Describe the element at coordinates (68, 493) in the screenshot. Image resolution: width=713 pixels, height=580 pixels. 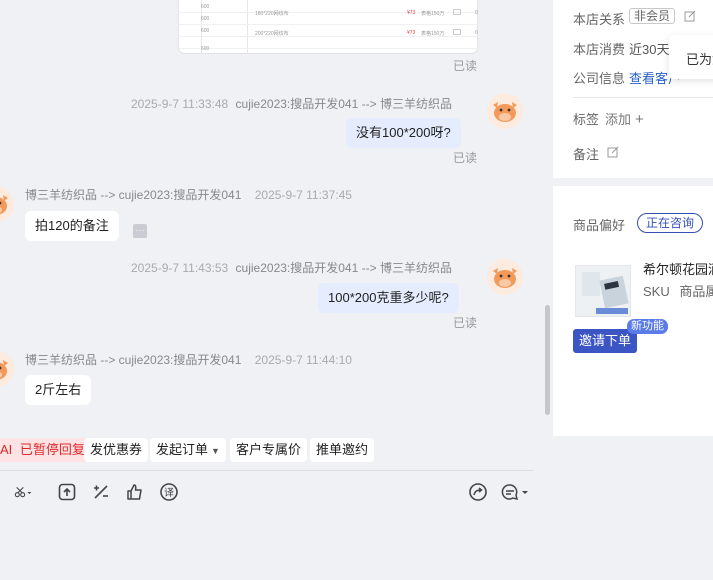
I see `upload-file-icon` at that location.